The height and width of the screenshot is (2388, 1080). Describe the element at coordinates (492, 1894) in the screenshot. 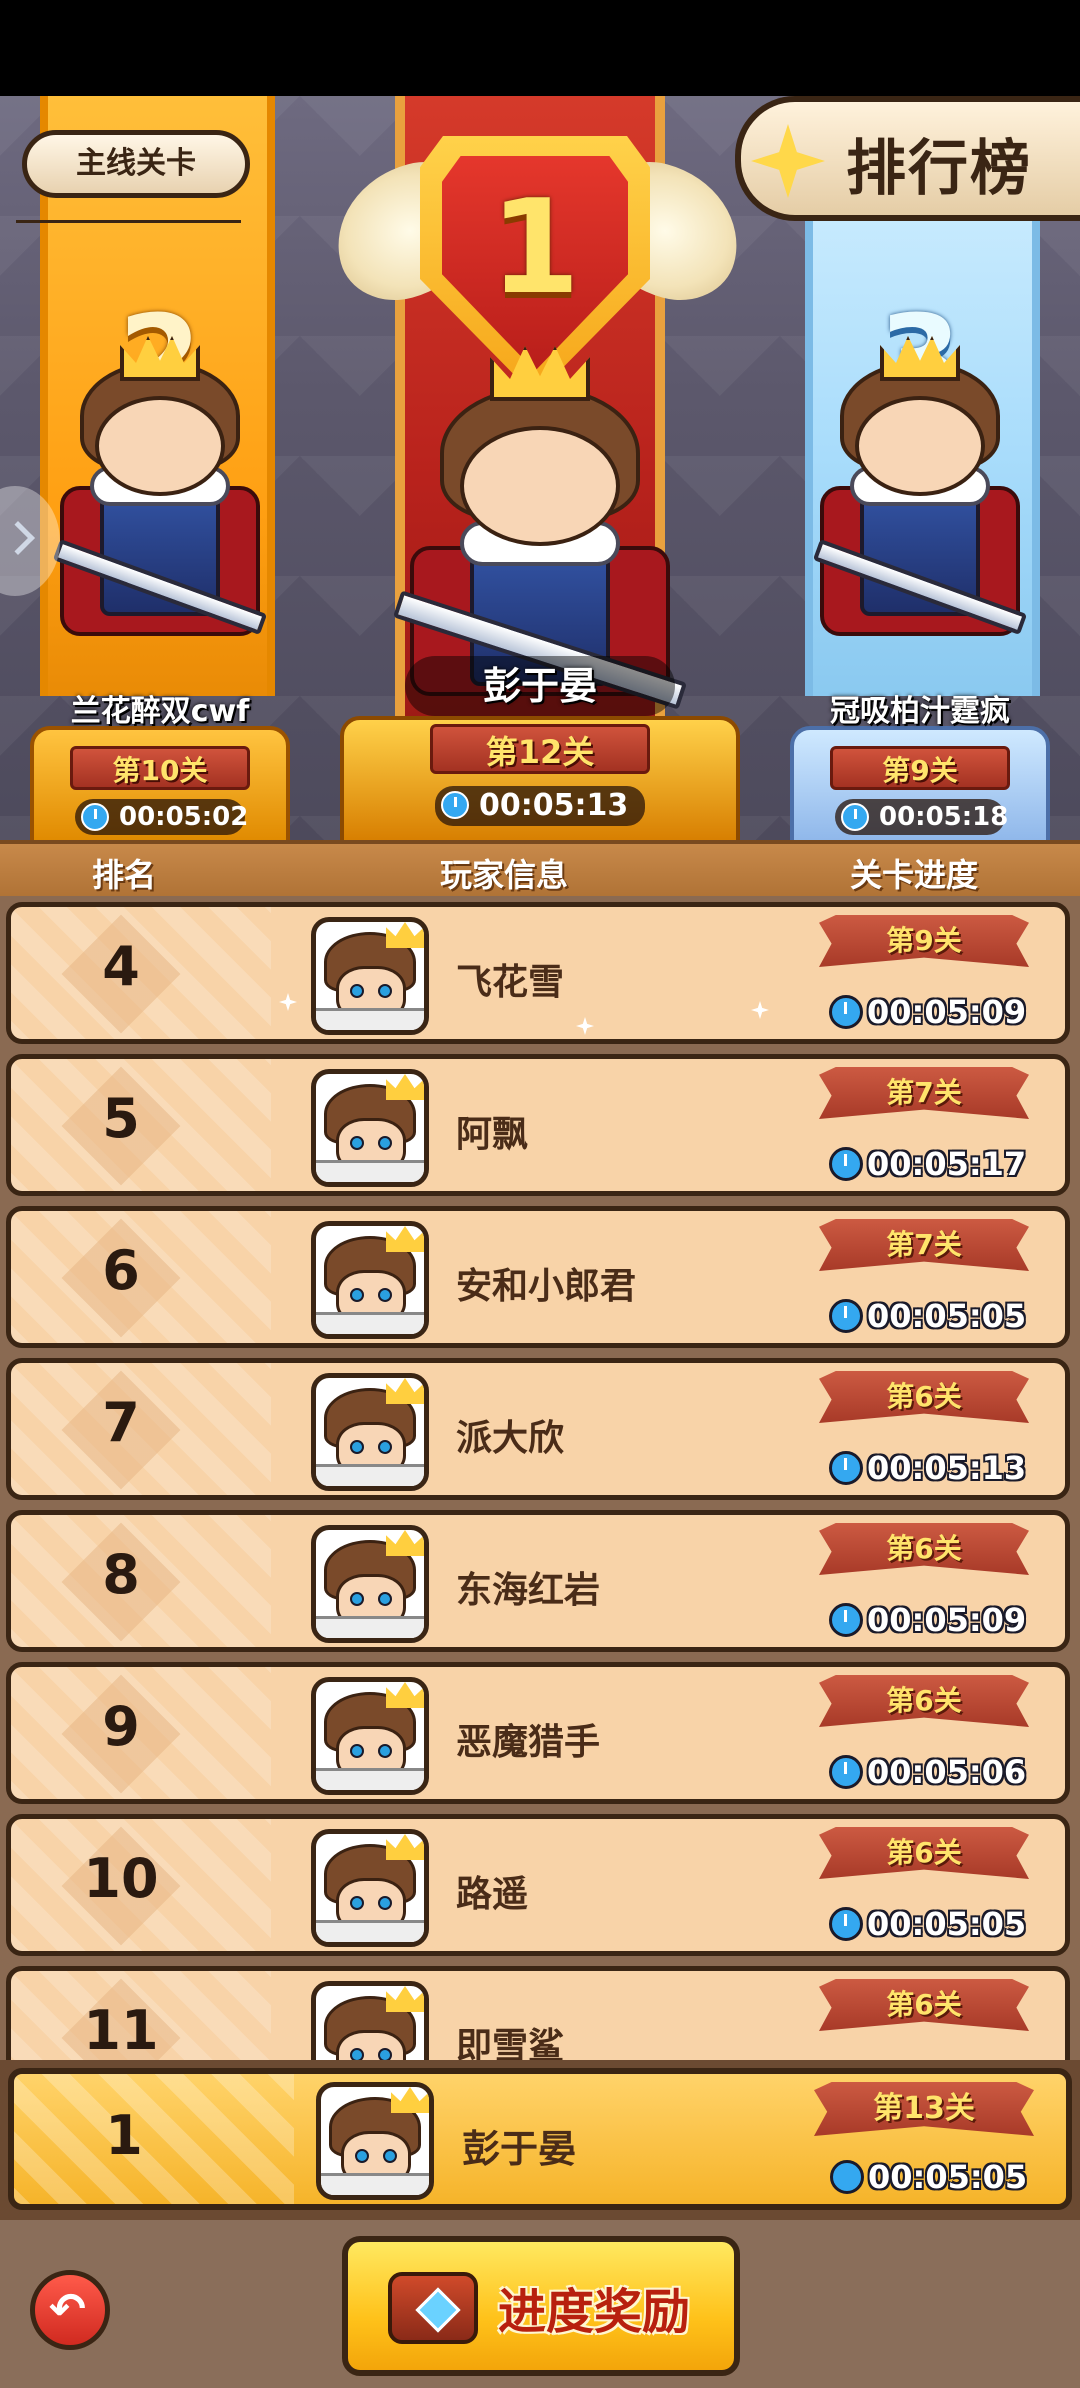

I see `row-player-name: 路遥` at that location.